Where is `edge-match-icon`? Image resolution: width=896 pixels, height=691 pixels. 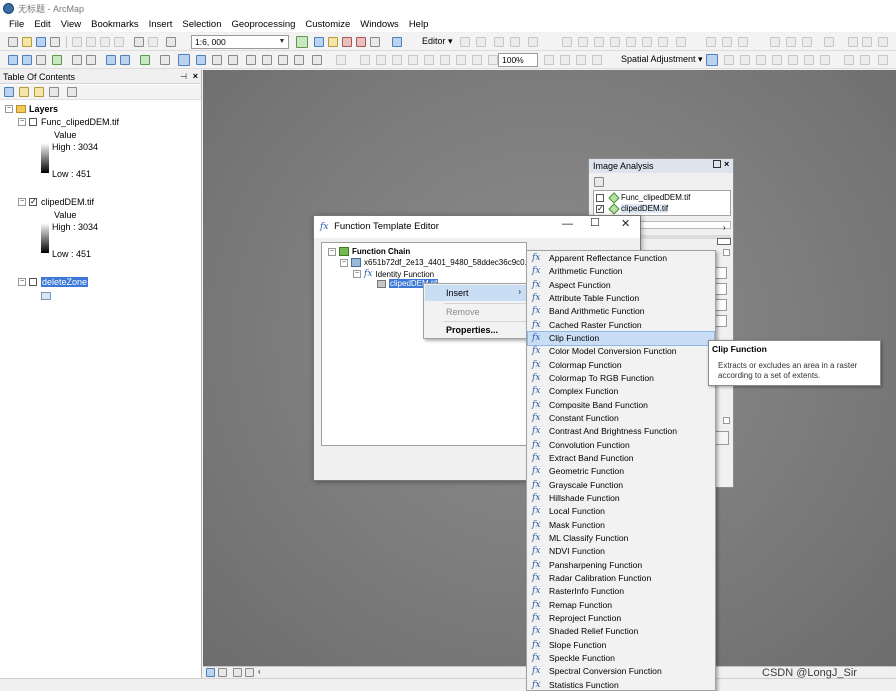
edge-match-icon is located at coordinates (865, 60).